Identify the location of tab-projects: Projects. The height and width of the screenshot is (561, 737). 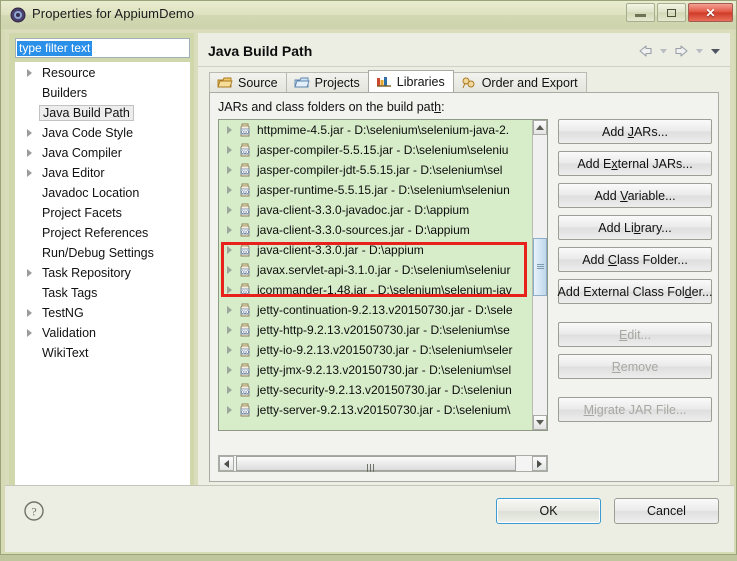
(327, 82).